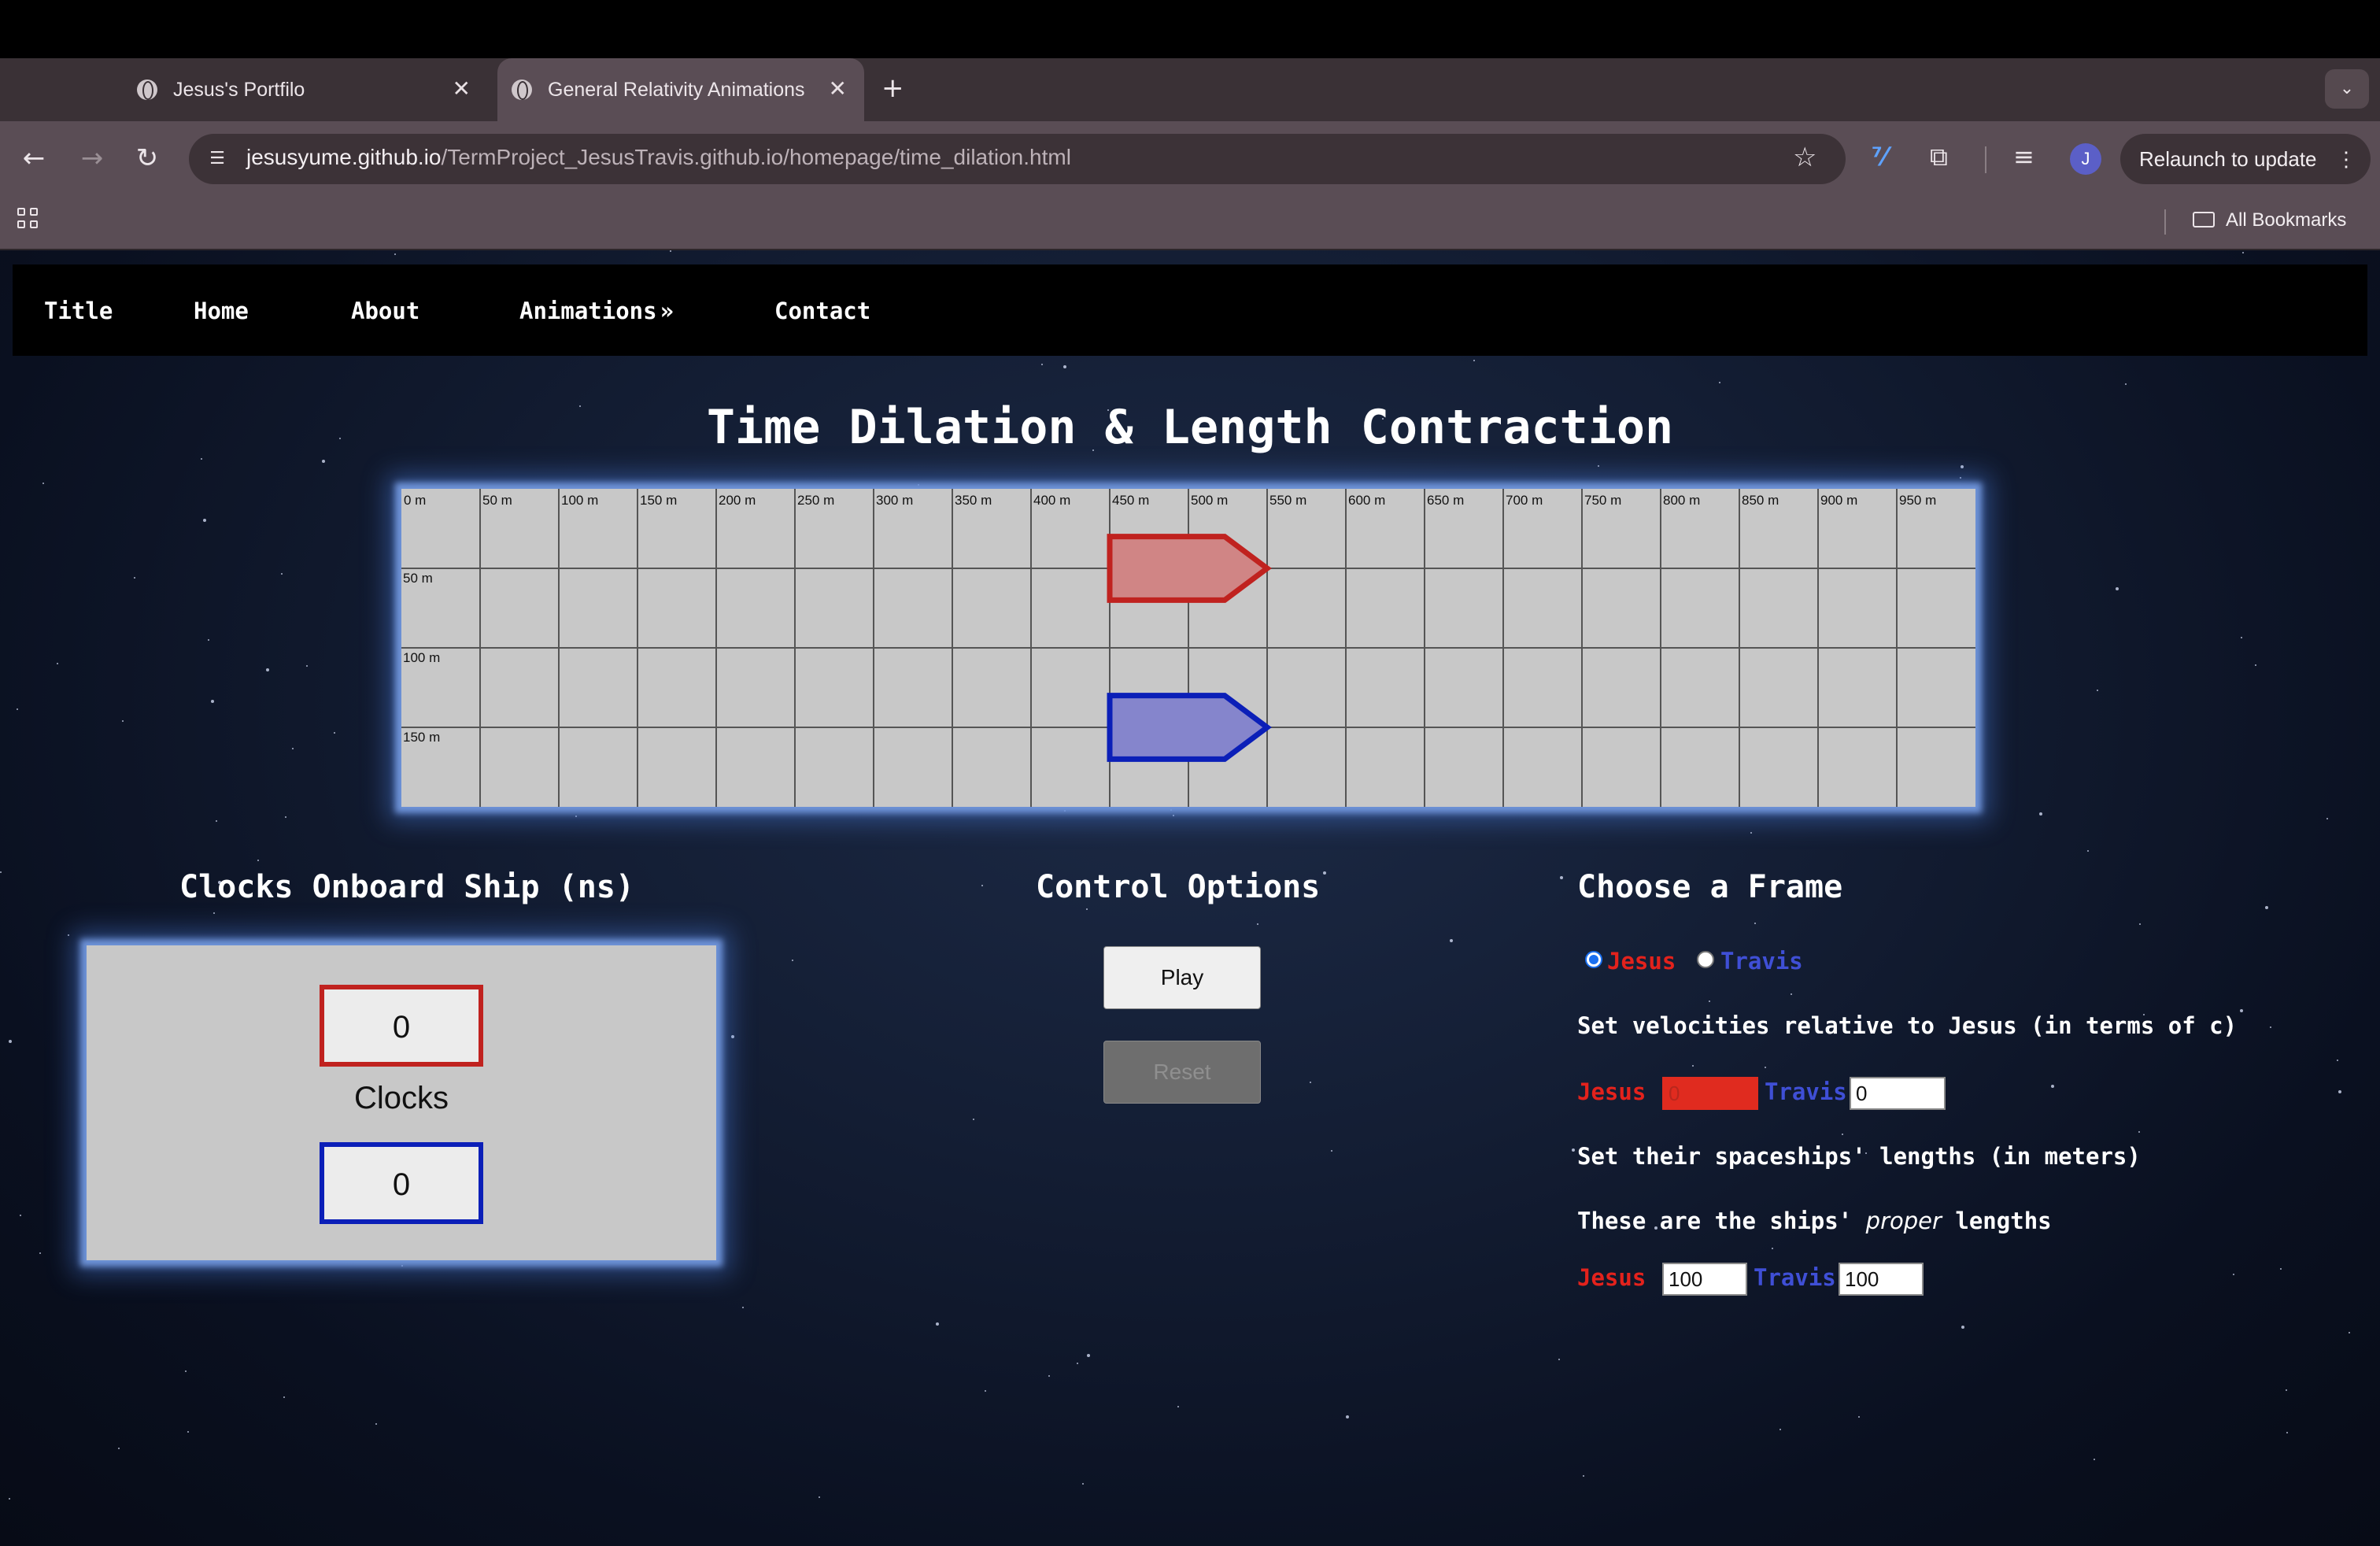  I want to click on reload-icon: ↻, so click(147, 158).